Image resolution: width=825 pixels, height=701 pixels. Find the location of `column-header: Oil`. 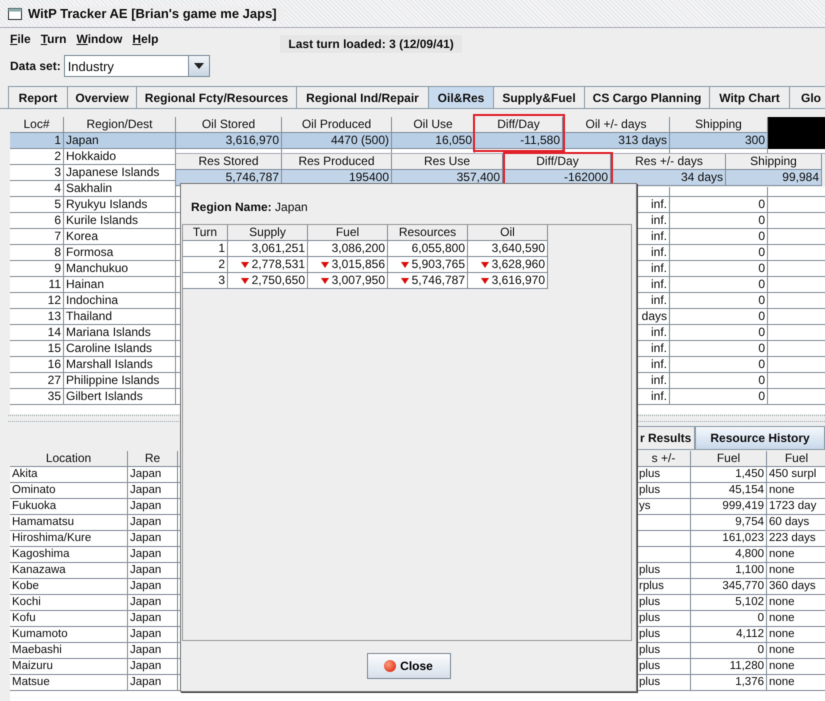

column-header: Oil is located at coordinates (508, 233).